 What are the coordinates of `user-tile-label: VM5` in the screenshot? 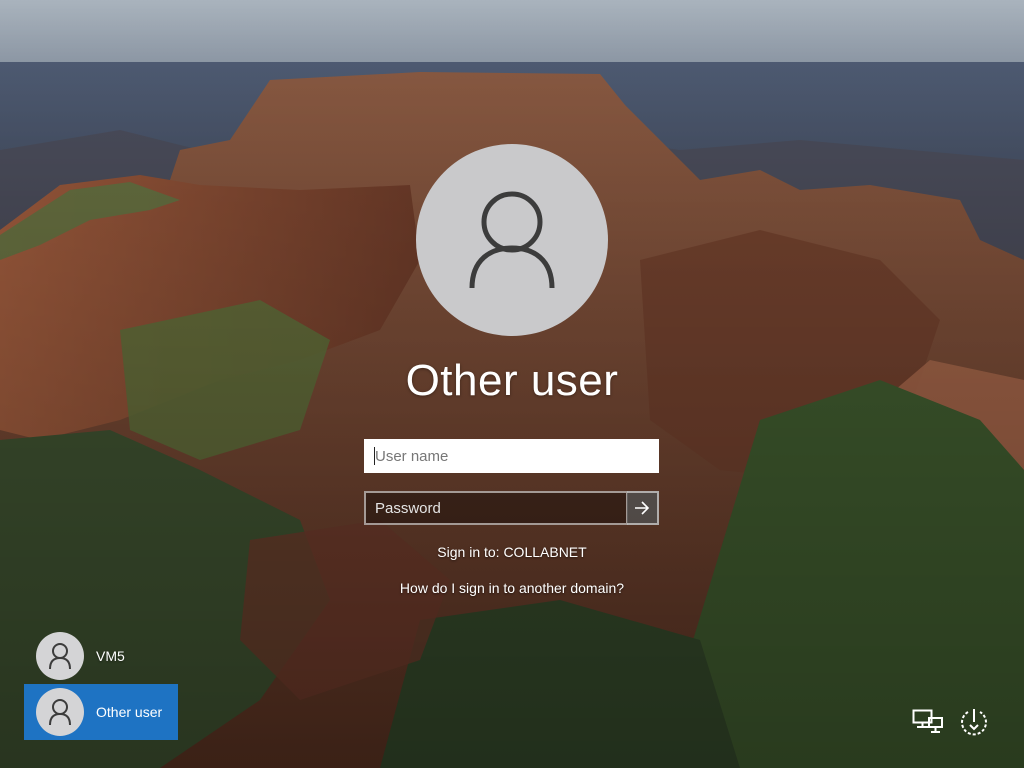 It's located at (110, 656).